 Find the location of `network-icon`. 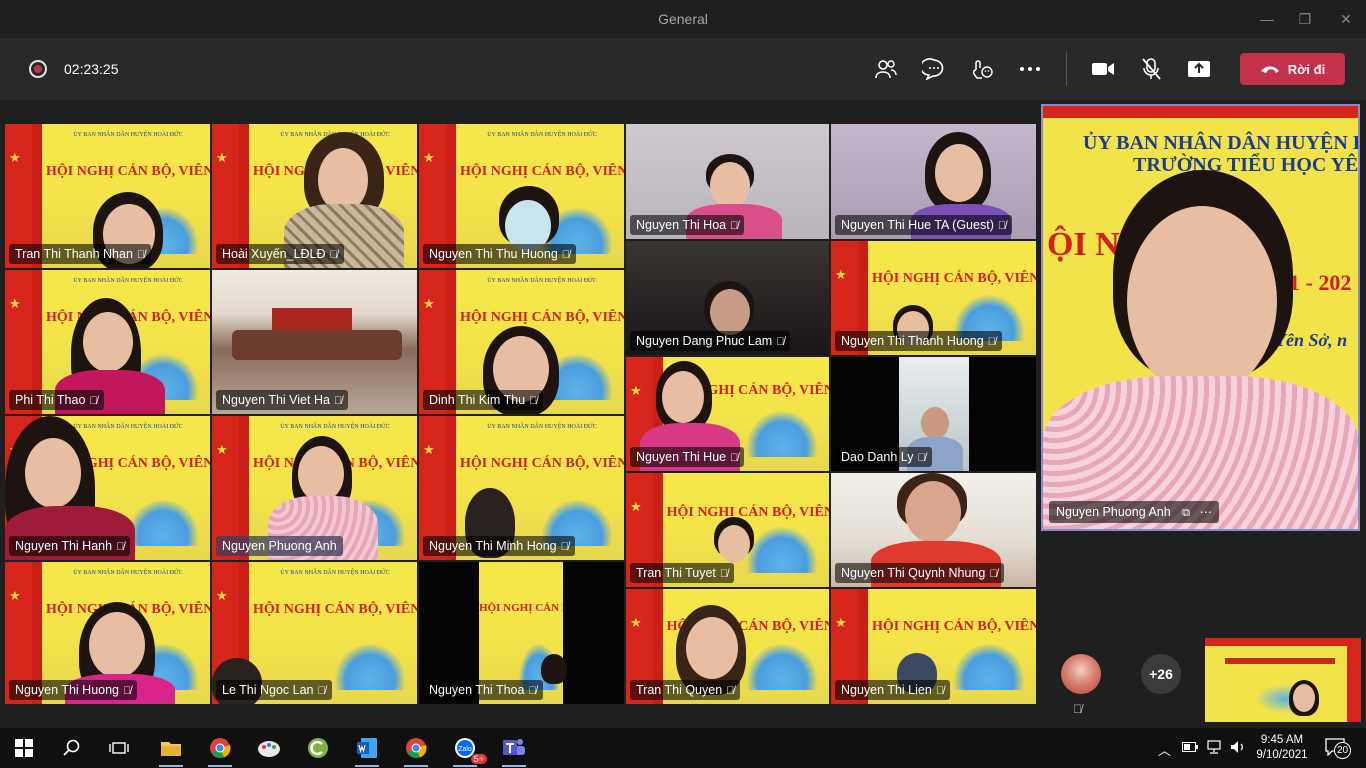

network-icon is located at coordinates (1215, 748).